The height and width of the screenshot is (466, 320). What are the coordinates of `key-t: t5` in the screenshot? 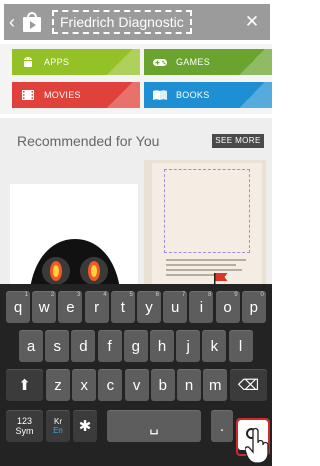 It's located at (122, 307).